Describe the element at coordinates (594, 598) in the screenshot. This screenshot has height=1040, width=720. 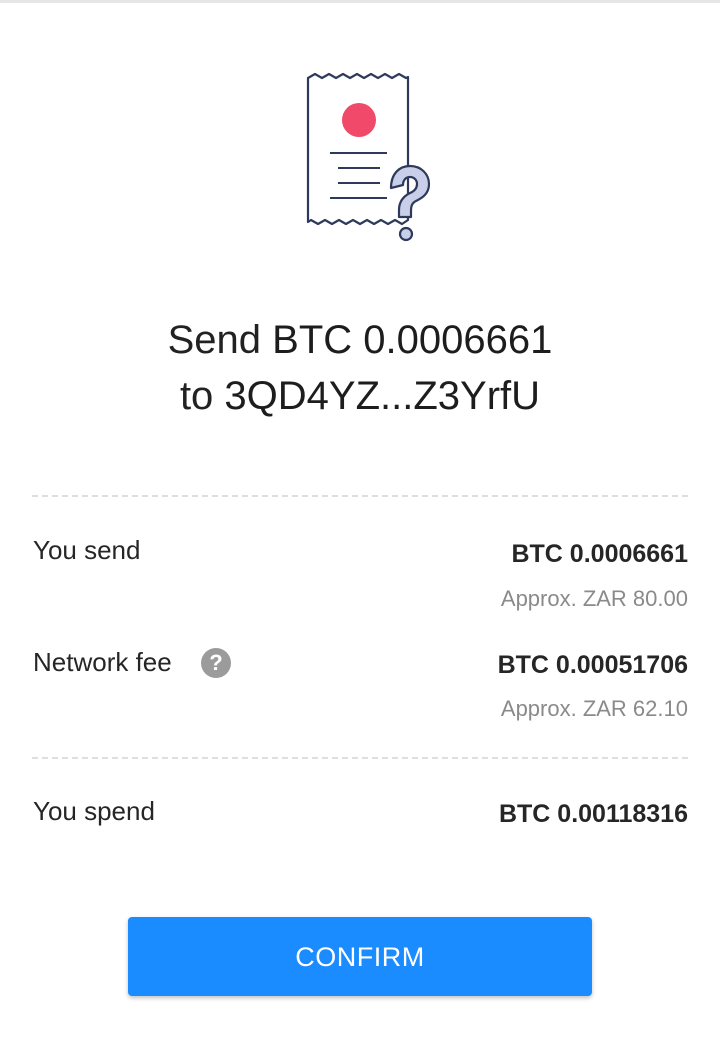
I see `you-send-approx: Approx. ZAR 80.00` at that location.